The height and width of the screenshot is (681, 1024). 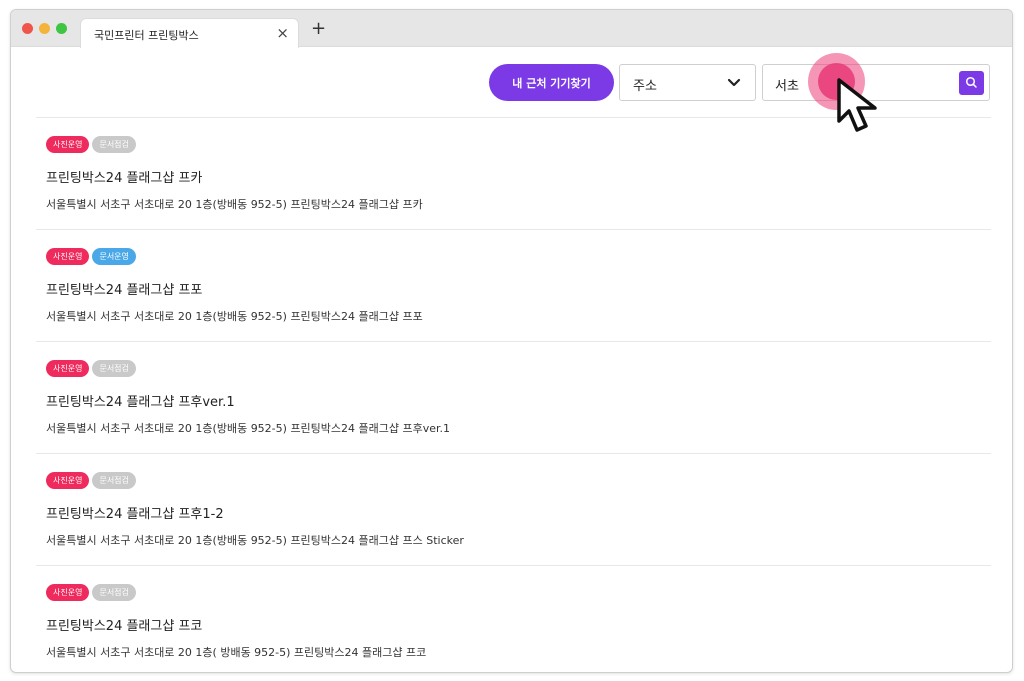 I want to click on location-title: 프린팅박스24 플래그샵 프포, so click(x=124, y=290).